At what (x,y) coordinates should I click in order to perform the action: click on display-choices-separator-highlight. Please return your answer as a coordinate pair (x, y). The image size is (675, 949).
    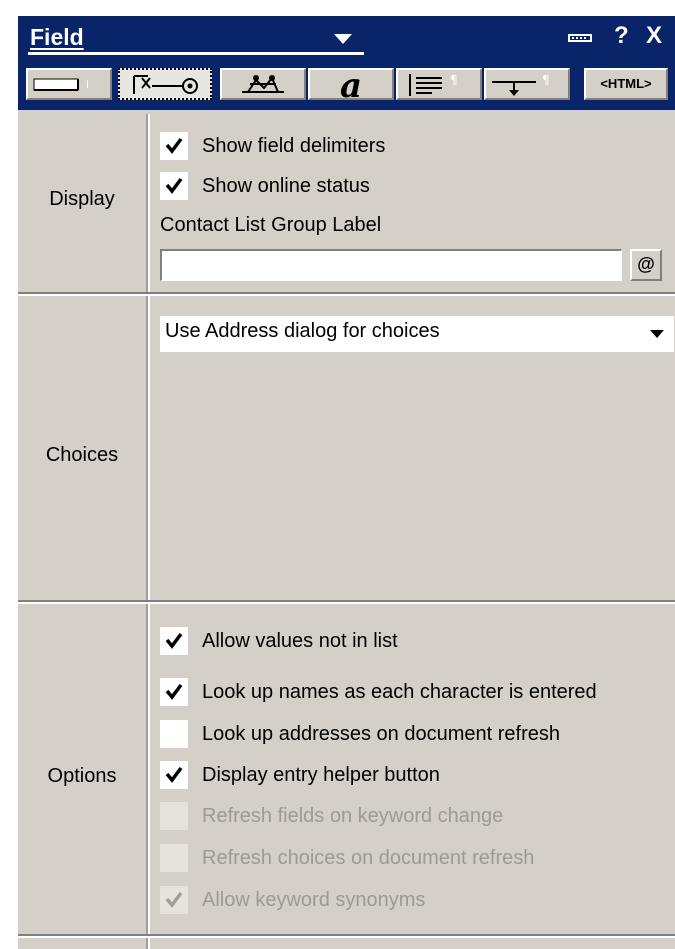
    Looking at the image, I should click on (346, 295).